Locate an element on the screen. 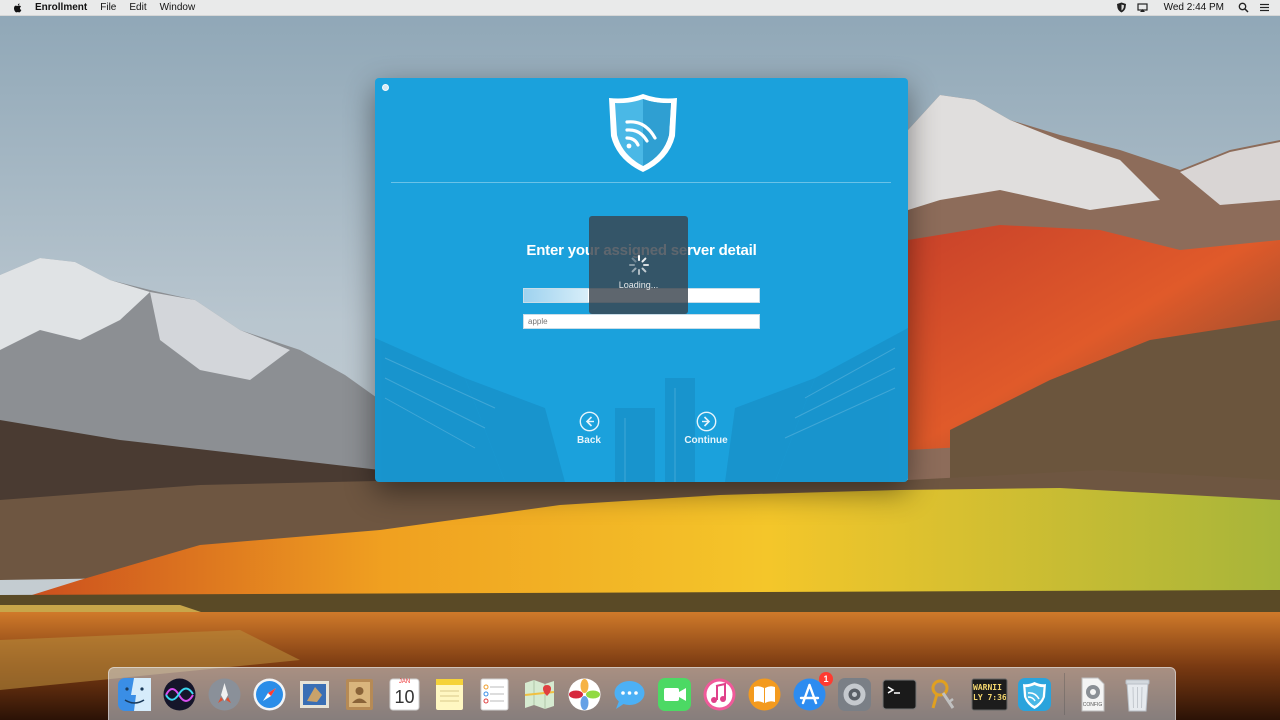  photos-icon is located at coordinates (584, 694).